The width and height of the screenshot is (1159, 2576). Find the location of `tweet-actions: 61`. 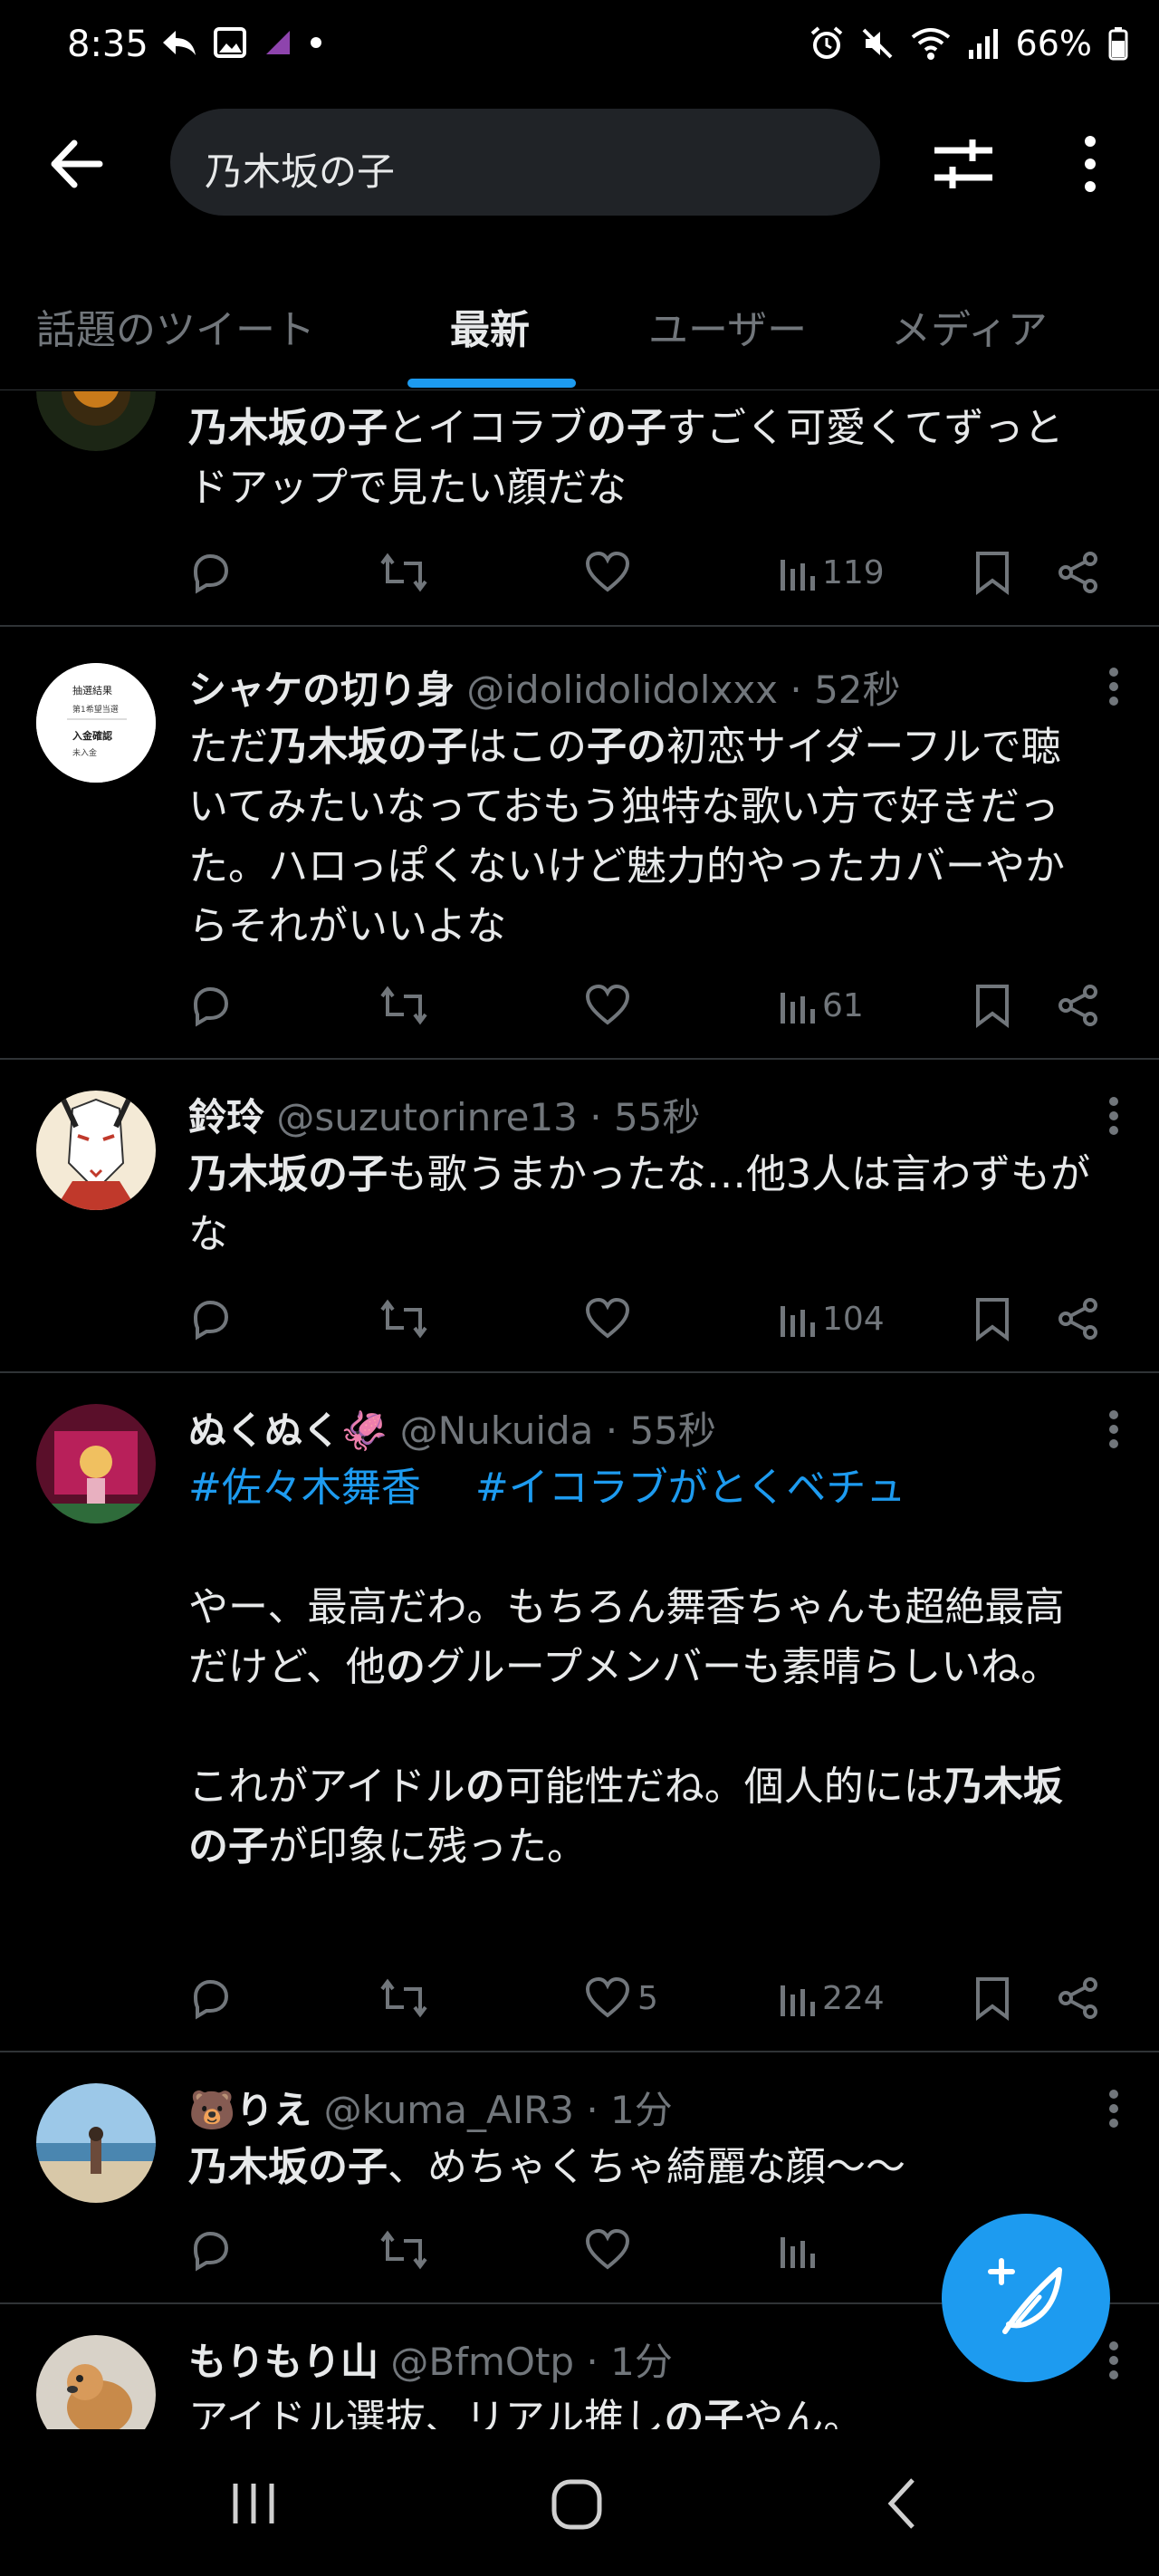

tweet-actions: 61 is located at coordinates (650, 1005).